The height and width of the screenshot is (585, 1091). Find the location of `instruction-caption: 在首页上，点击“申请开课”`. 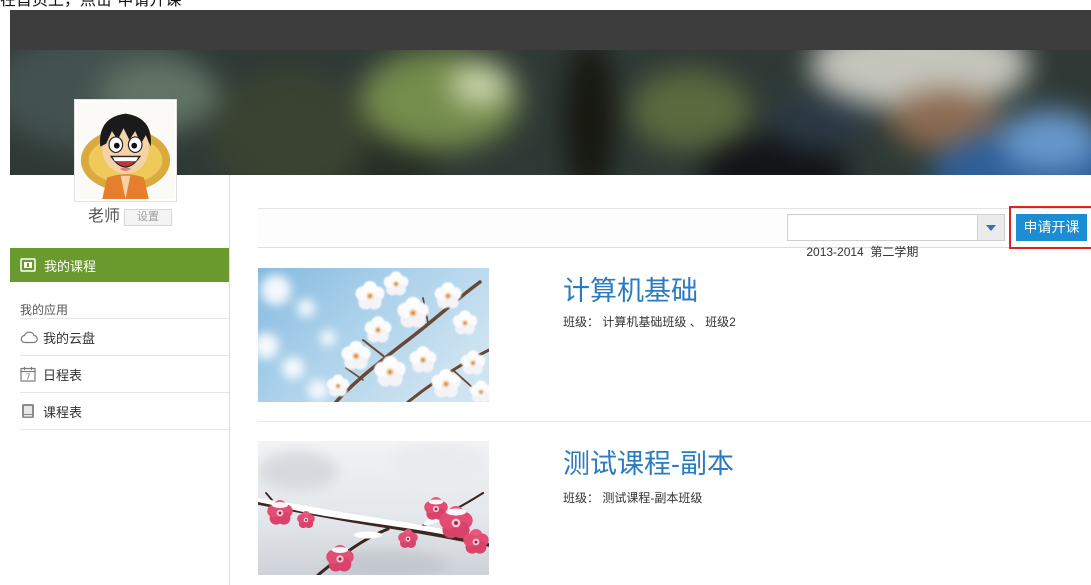

instruction-caption: 在首页上，点击“申请开课” is located at coordinates (93, 4).